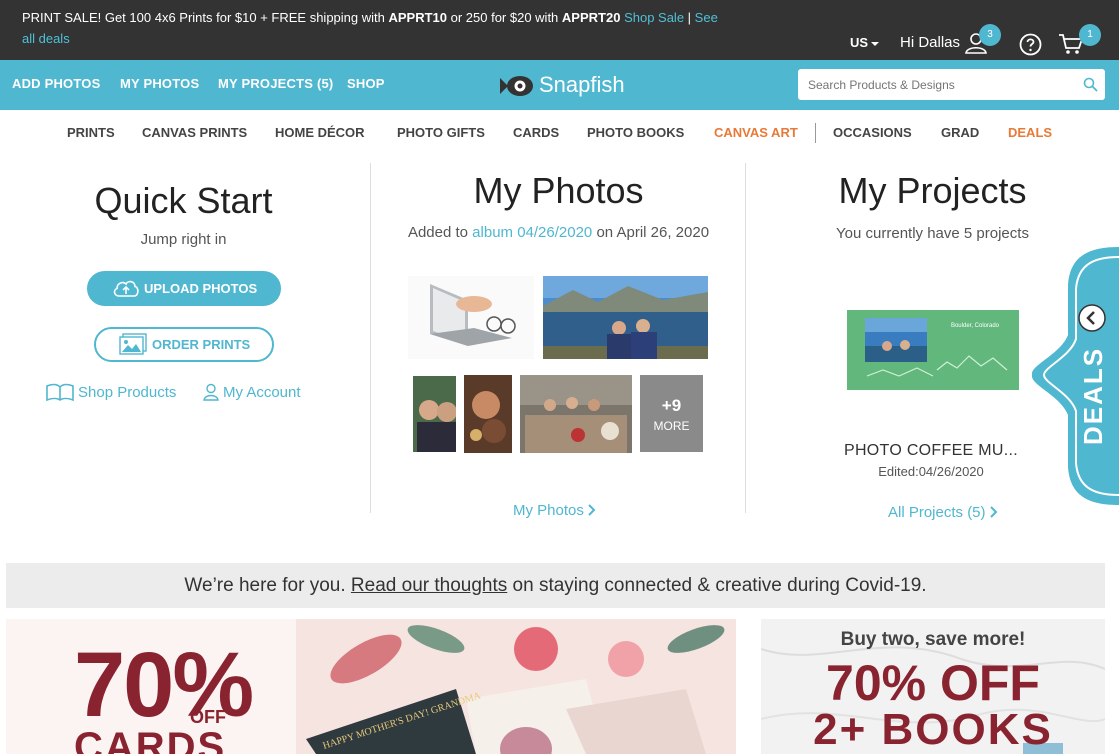  I want to click on help-icon, so click(1030, 44).